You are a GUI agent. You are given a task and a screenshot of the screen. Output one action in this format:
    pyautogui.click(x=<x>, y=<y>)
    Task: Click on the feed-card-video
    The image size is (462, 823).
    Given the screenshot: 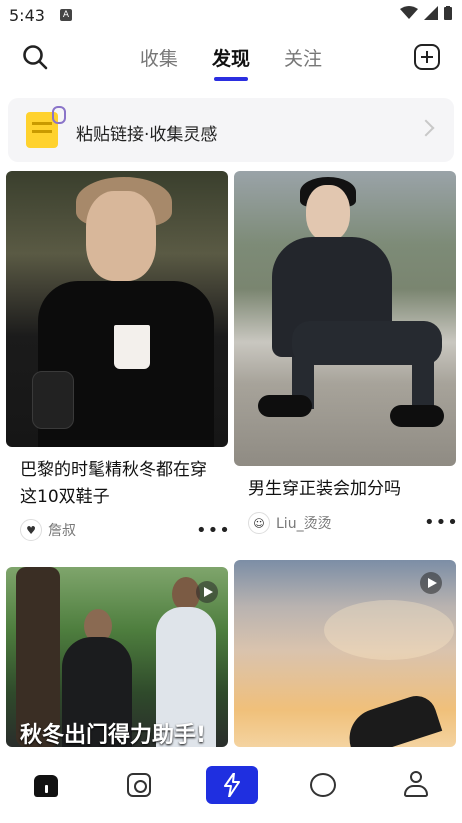 What is the action you would take?
    pyautogui.click(x=345, y=653)
    